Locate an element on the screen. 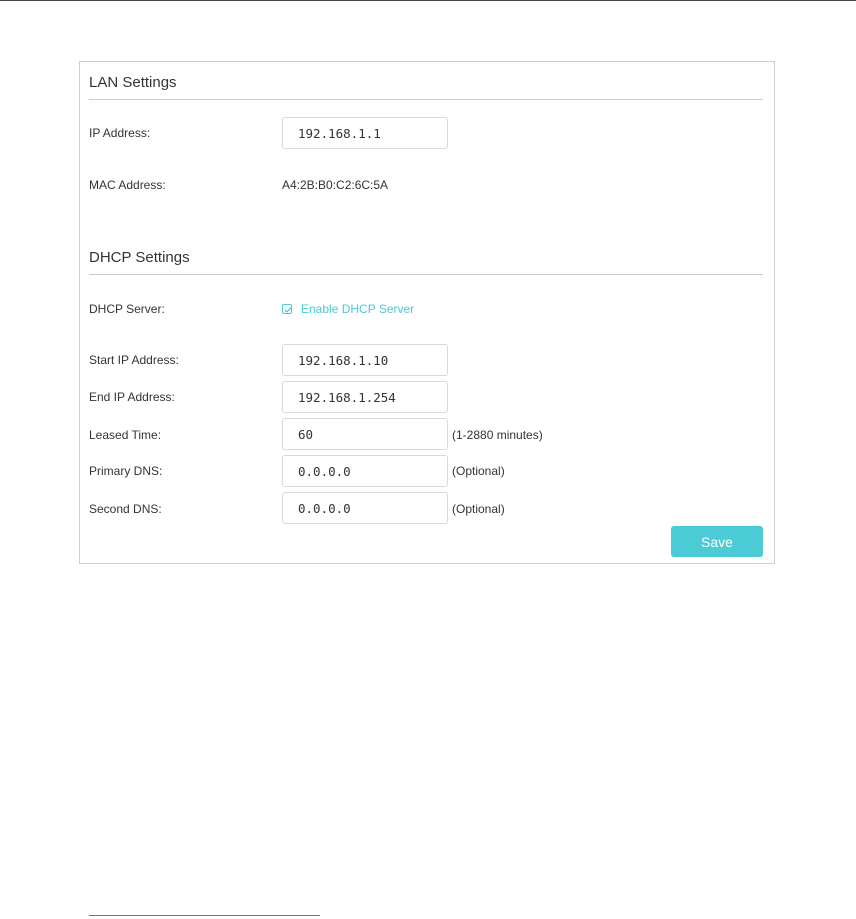 This screenshot has width=856, height=919. save-button: Save is located at coordinates (717, 541).